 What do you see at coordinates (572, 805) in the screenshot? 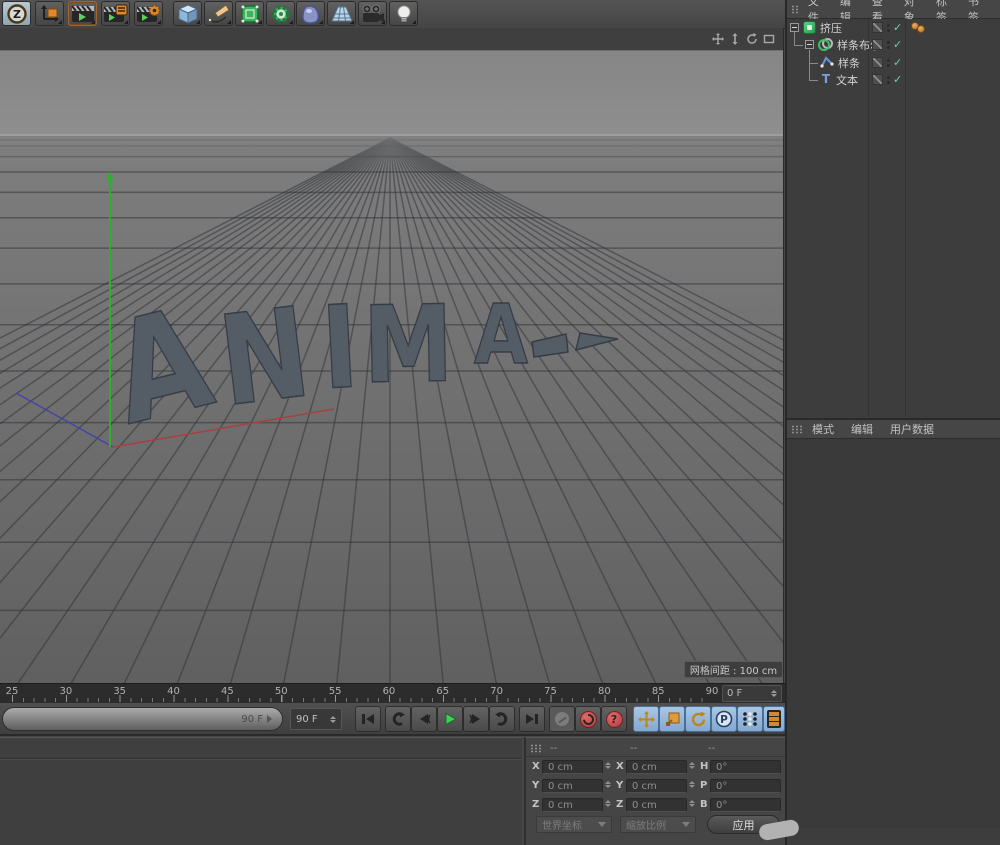
I see `pos-z-field: 0 cm` at bounding box center [572, 805].